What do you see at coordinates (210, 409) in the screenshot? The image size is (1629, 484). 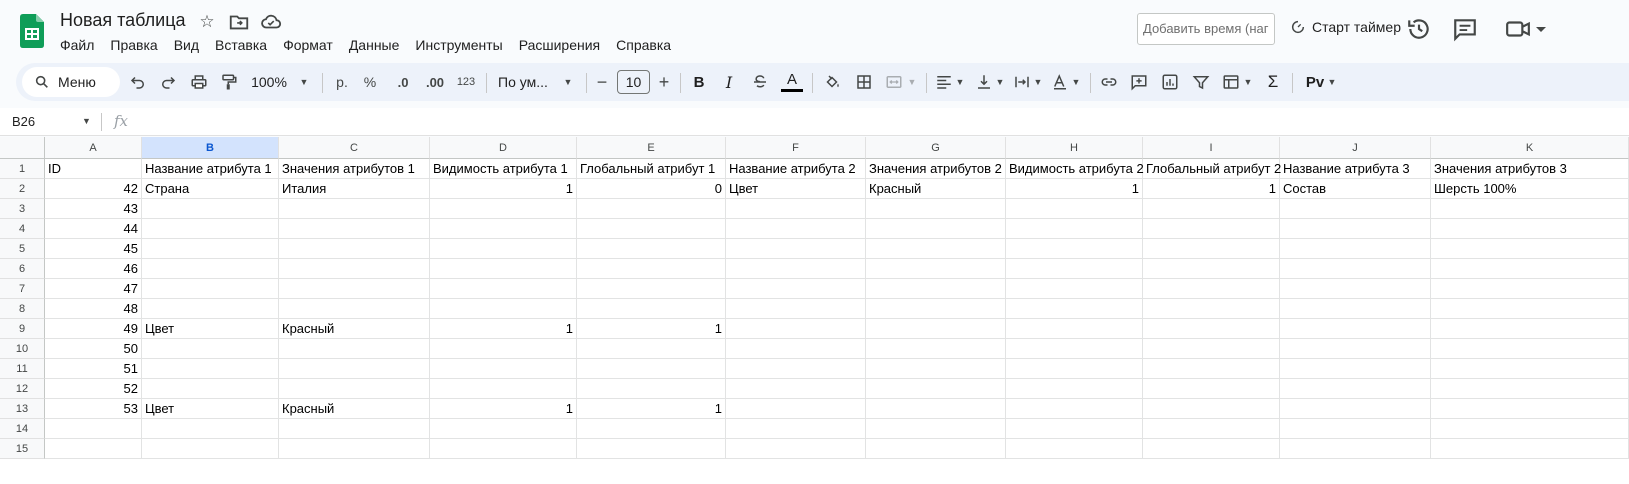 I see `cell-b13: Цвет` at bounding box center [210, 409].